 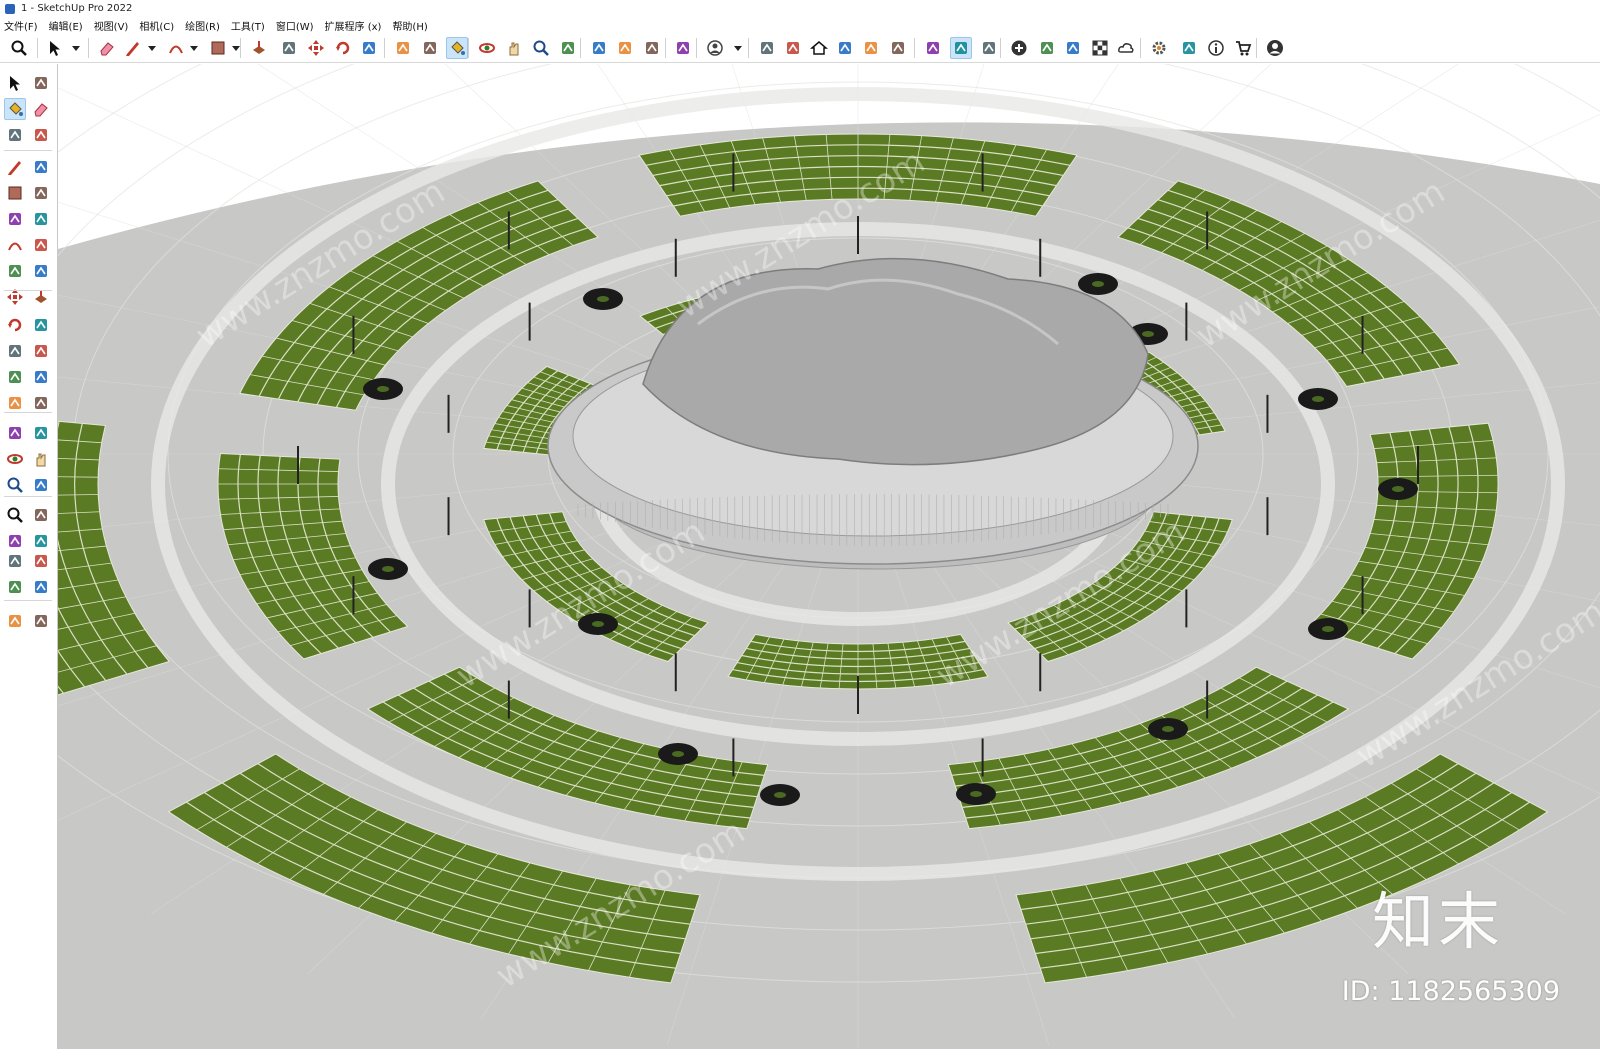 I want to click on back-view-icon, so click(x=871, y=48).